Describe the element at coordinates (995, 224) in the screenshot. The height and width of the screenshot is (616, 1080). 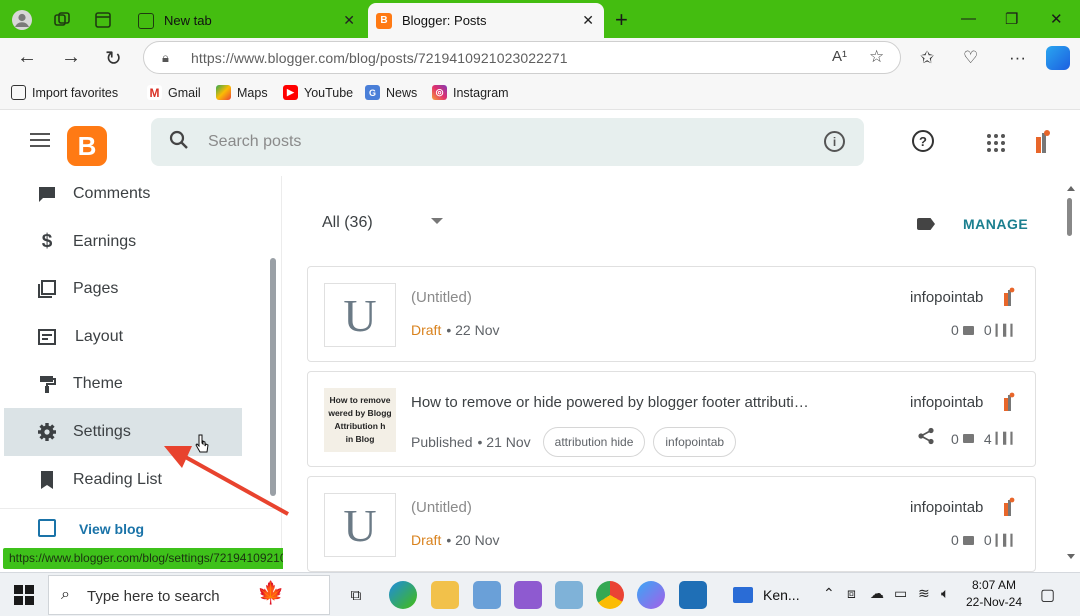
I see `manage-labels-button: MANAGE` at that location.